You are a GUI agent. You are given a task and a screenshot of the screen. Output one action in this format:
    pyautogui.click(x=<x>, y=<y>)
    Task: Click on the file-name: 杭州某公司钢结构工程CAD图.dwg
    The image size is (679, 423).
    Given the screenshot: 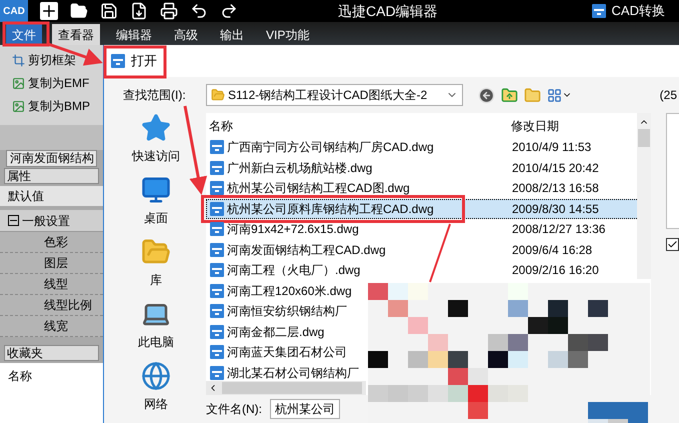 What is the action you would take?
    pyautogui.click(x=318, y=189)
    